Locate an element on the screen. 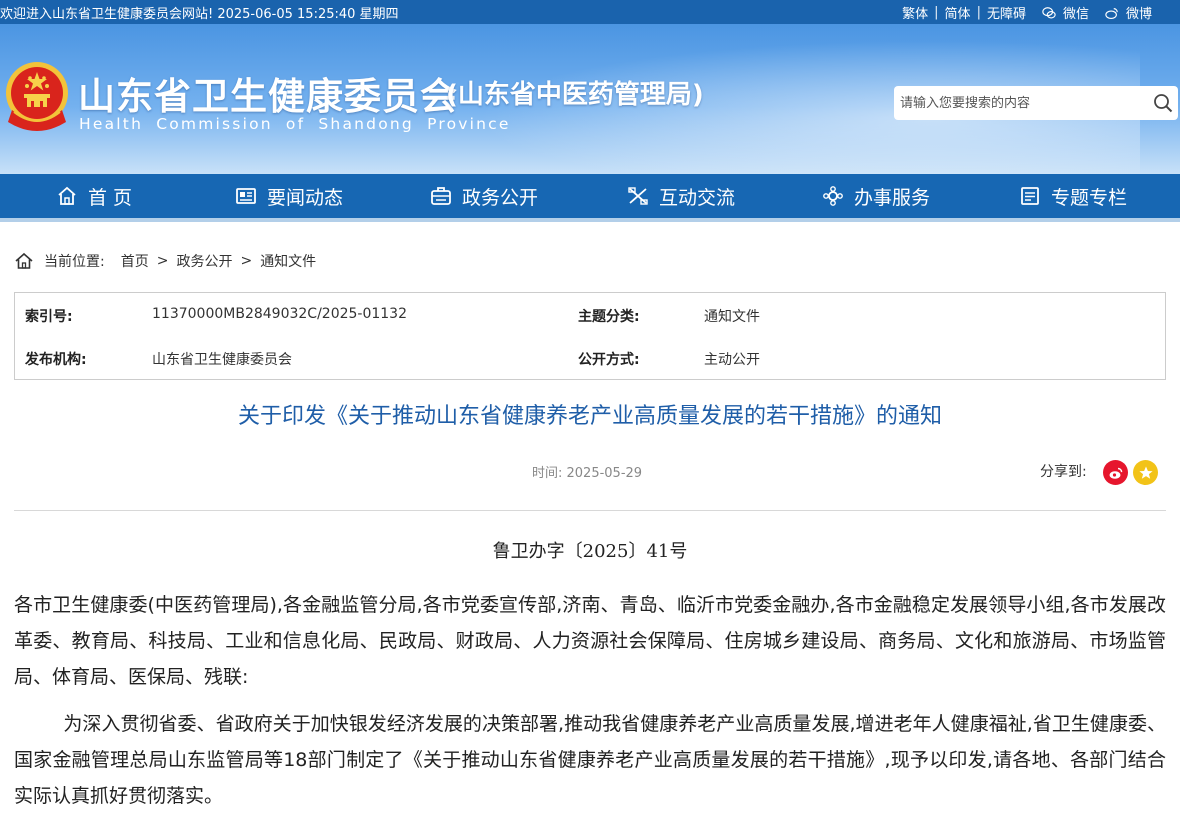 This screenshot has height=821, width=1180. nav-label: 专题专栏 is located at coordinates (1089, 197).